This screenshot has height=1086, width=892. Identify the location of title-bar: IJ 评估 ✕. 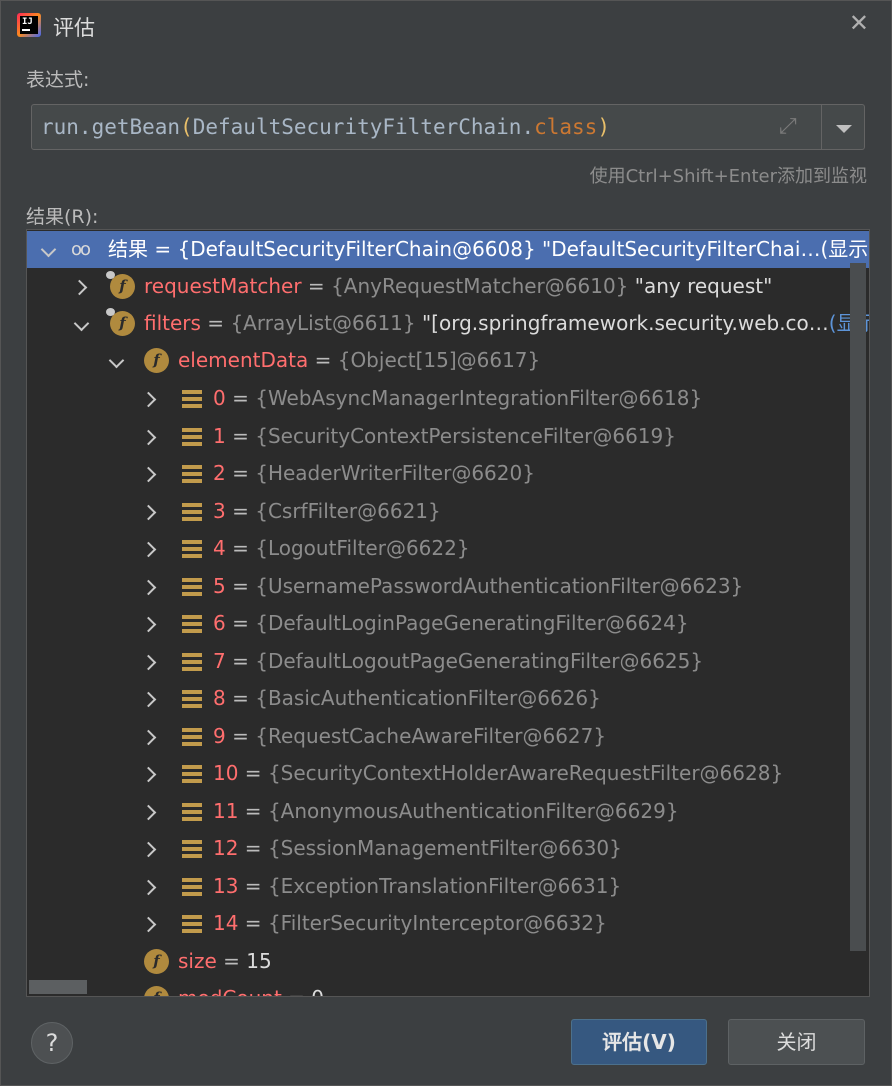
(446, 25).